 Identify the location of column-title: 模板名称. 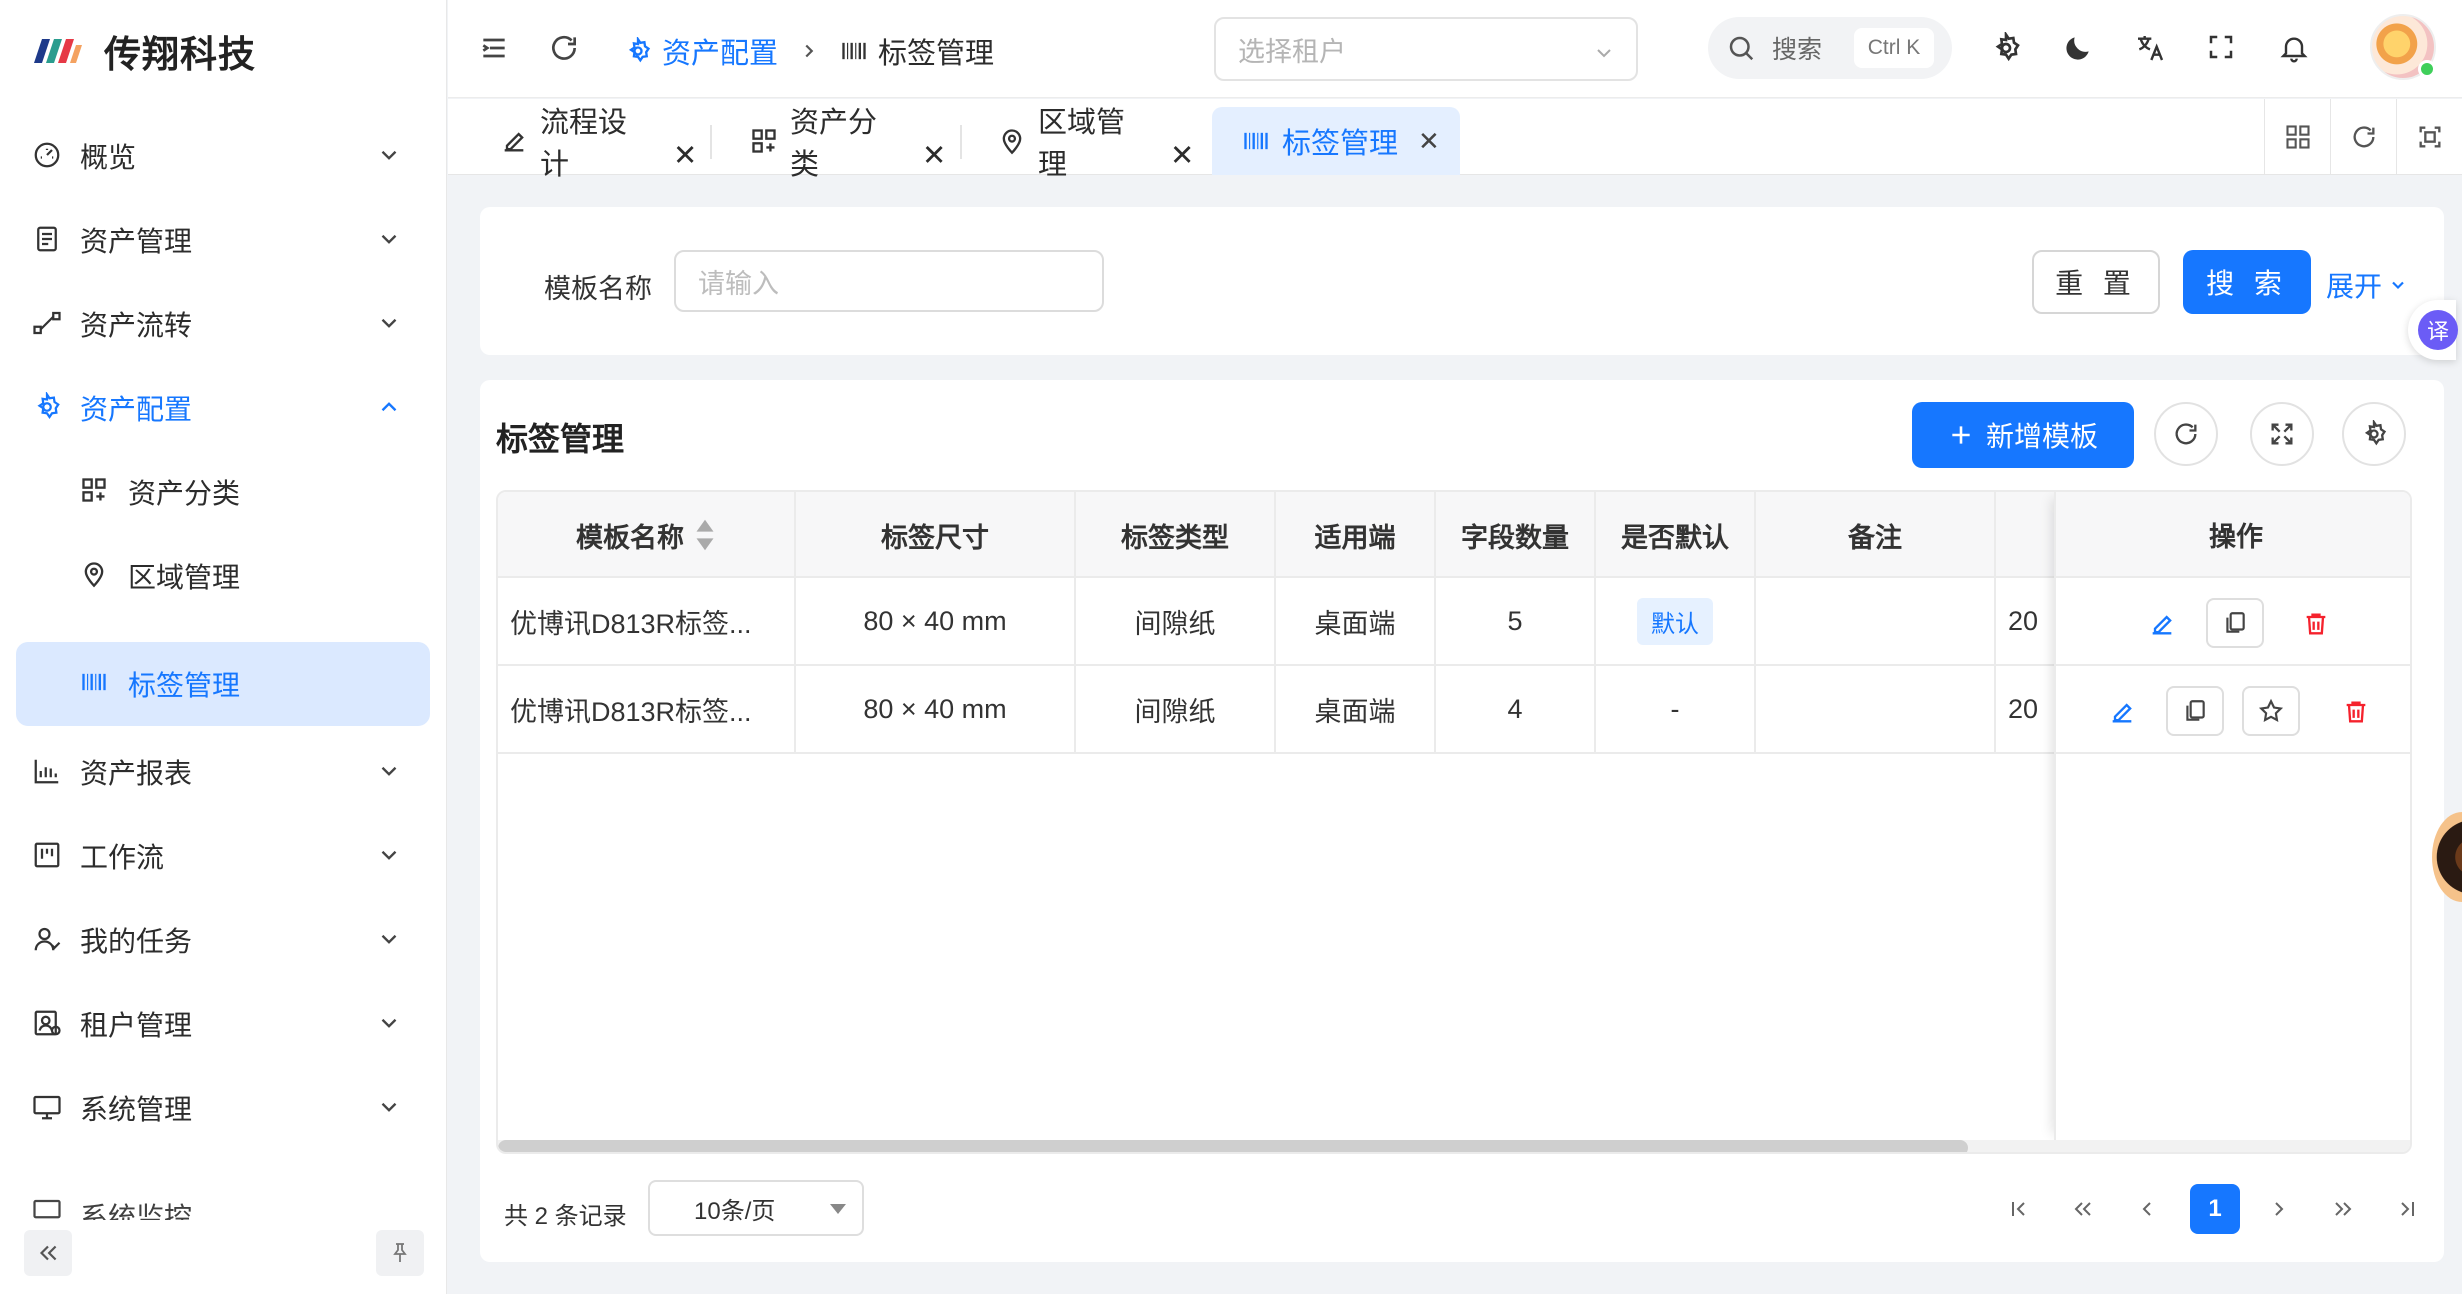
(630, 537).